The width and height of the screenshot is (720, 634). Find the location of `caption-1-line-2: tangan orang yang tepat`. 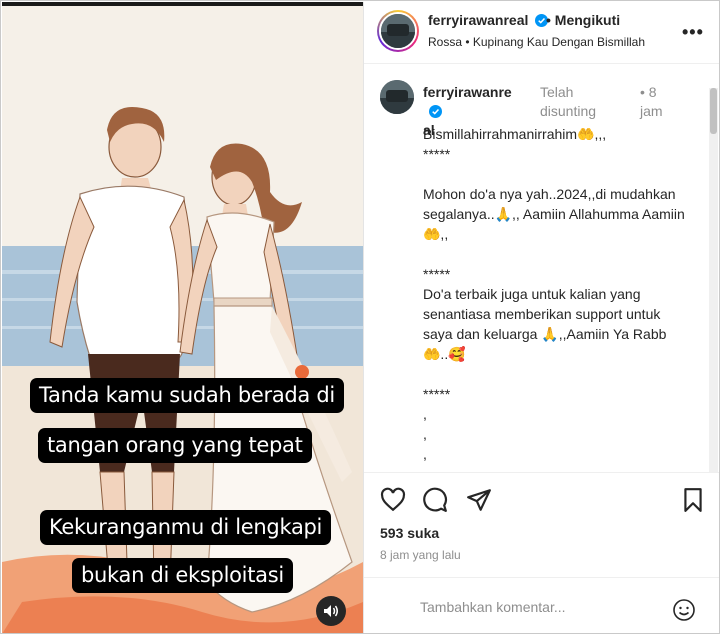

caption-1-line-2: tangan orang yang tepat is located at coordinates (175, 445).